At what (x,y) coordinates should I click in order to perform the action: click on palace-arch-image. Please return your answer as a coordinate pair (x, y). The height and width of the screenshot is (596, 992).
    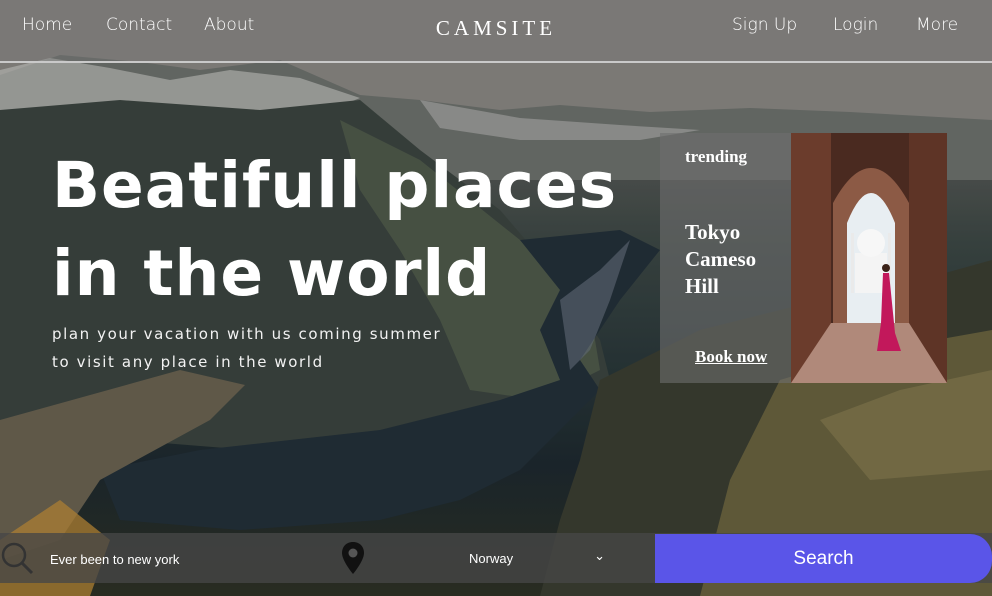
    Looking at the image, I should click on (869, 258).